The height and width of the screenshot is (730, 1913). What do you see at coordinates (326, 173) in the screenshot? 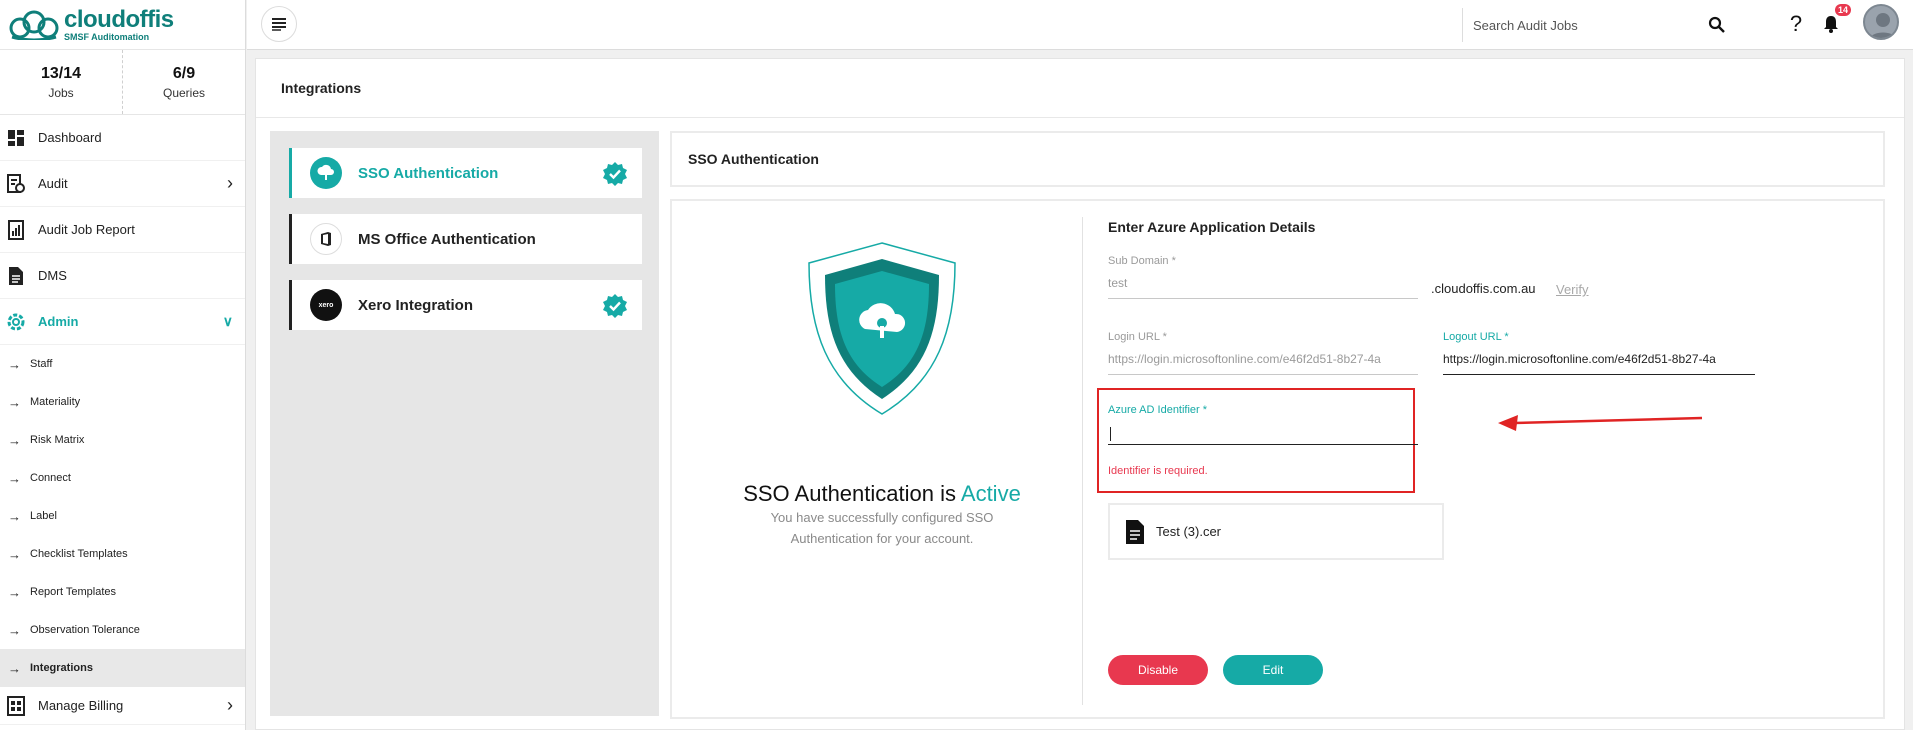
I see `cloud-key-icon` at bounding box center [326, 173].